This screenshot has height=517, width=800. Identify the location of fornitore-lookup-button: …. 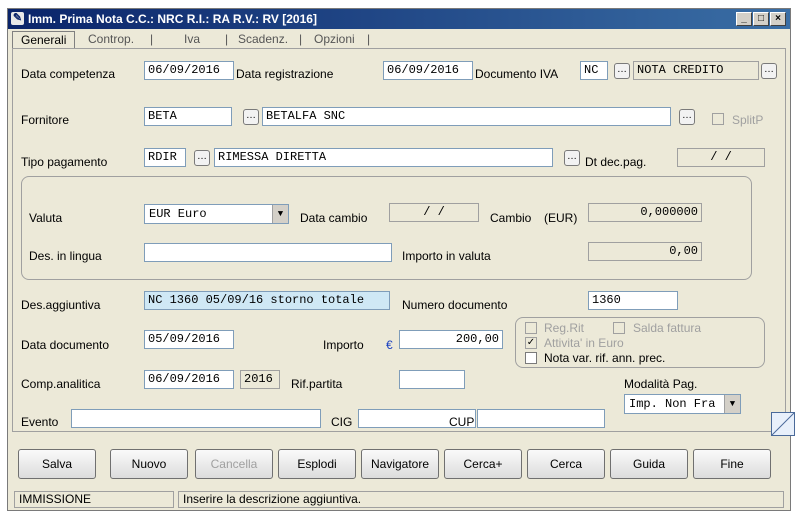
(251, 117).